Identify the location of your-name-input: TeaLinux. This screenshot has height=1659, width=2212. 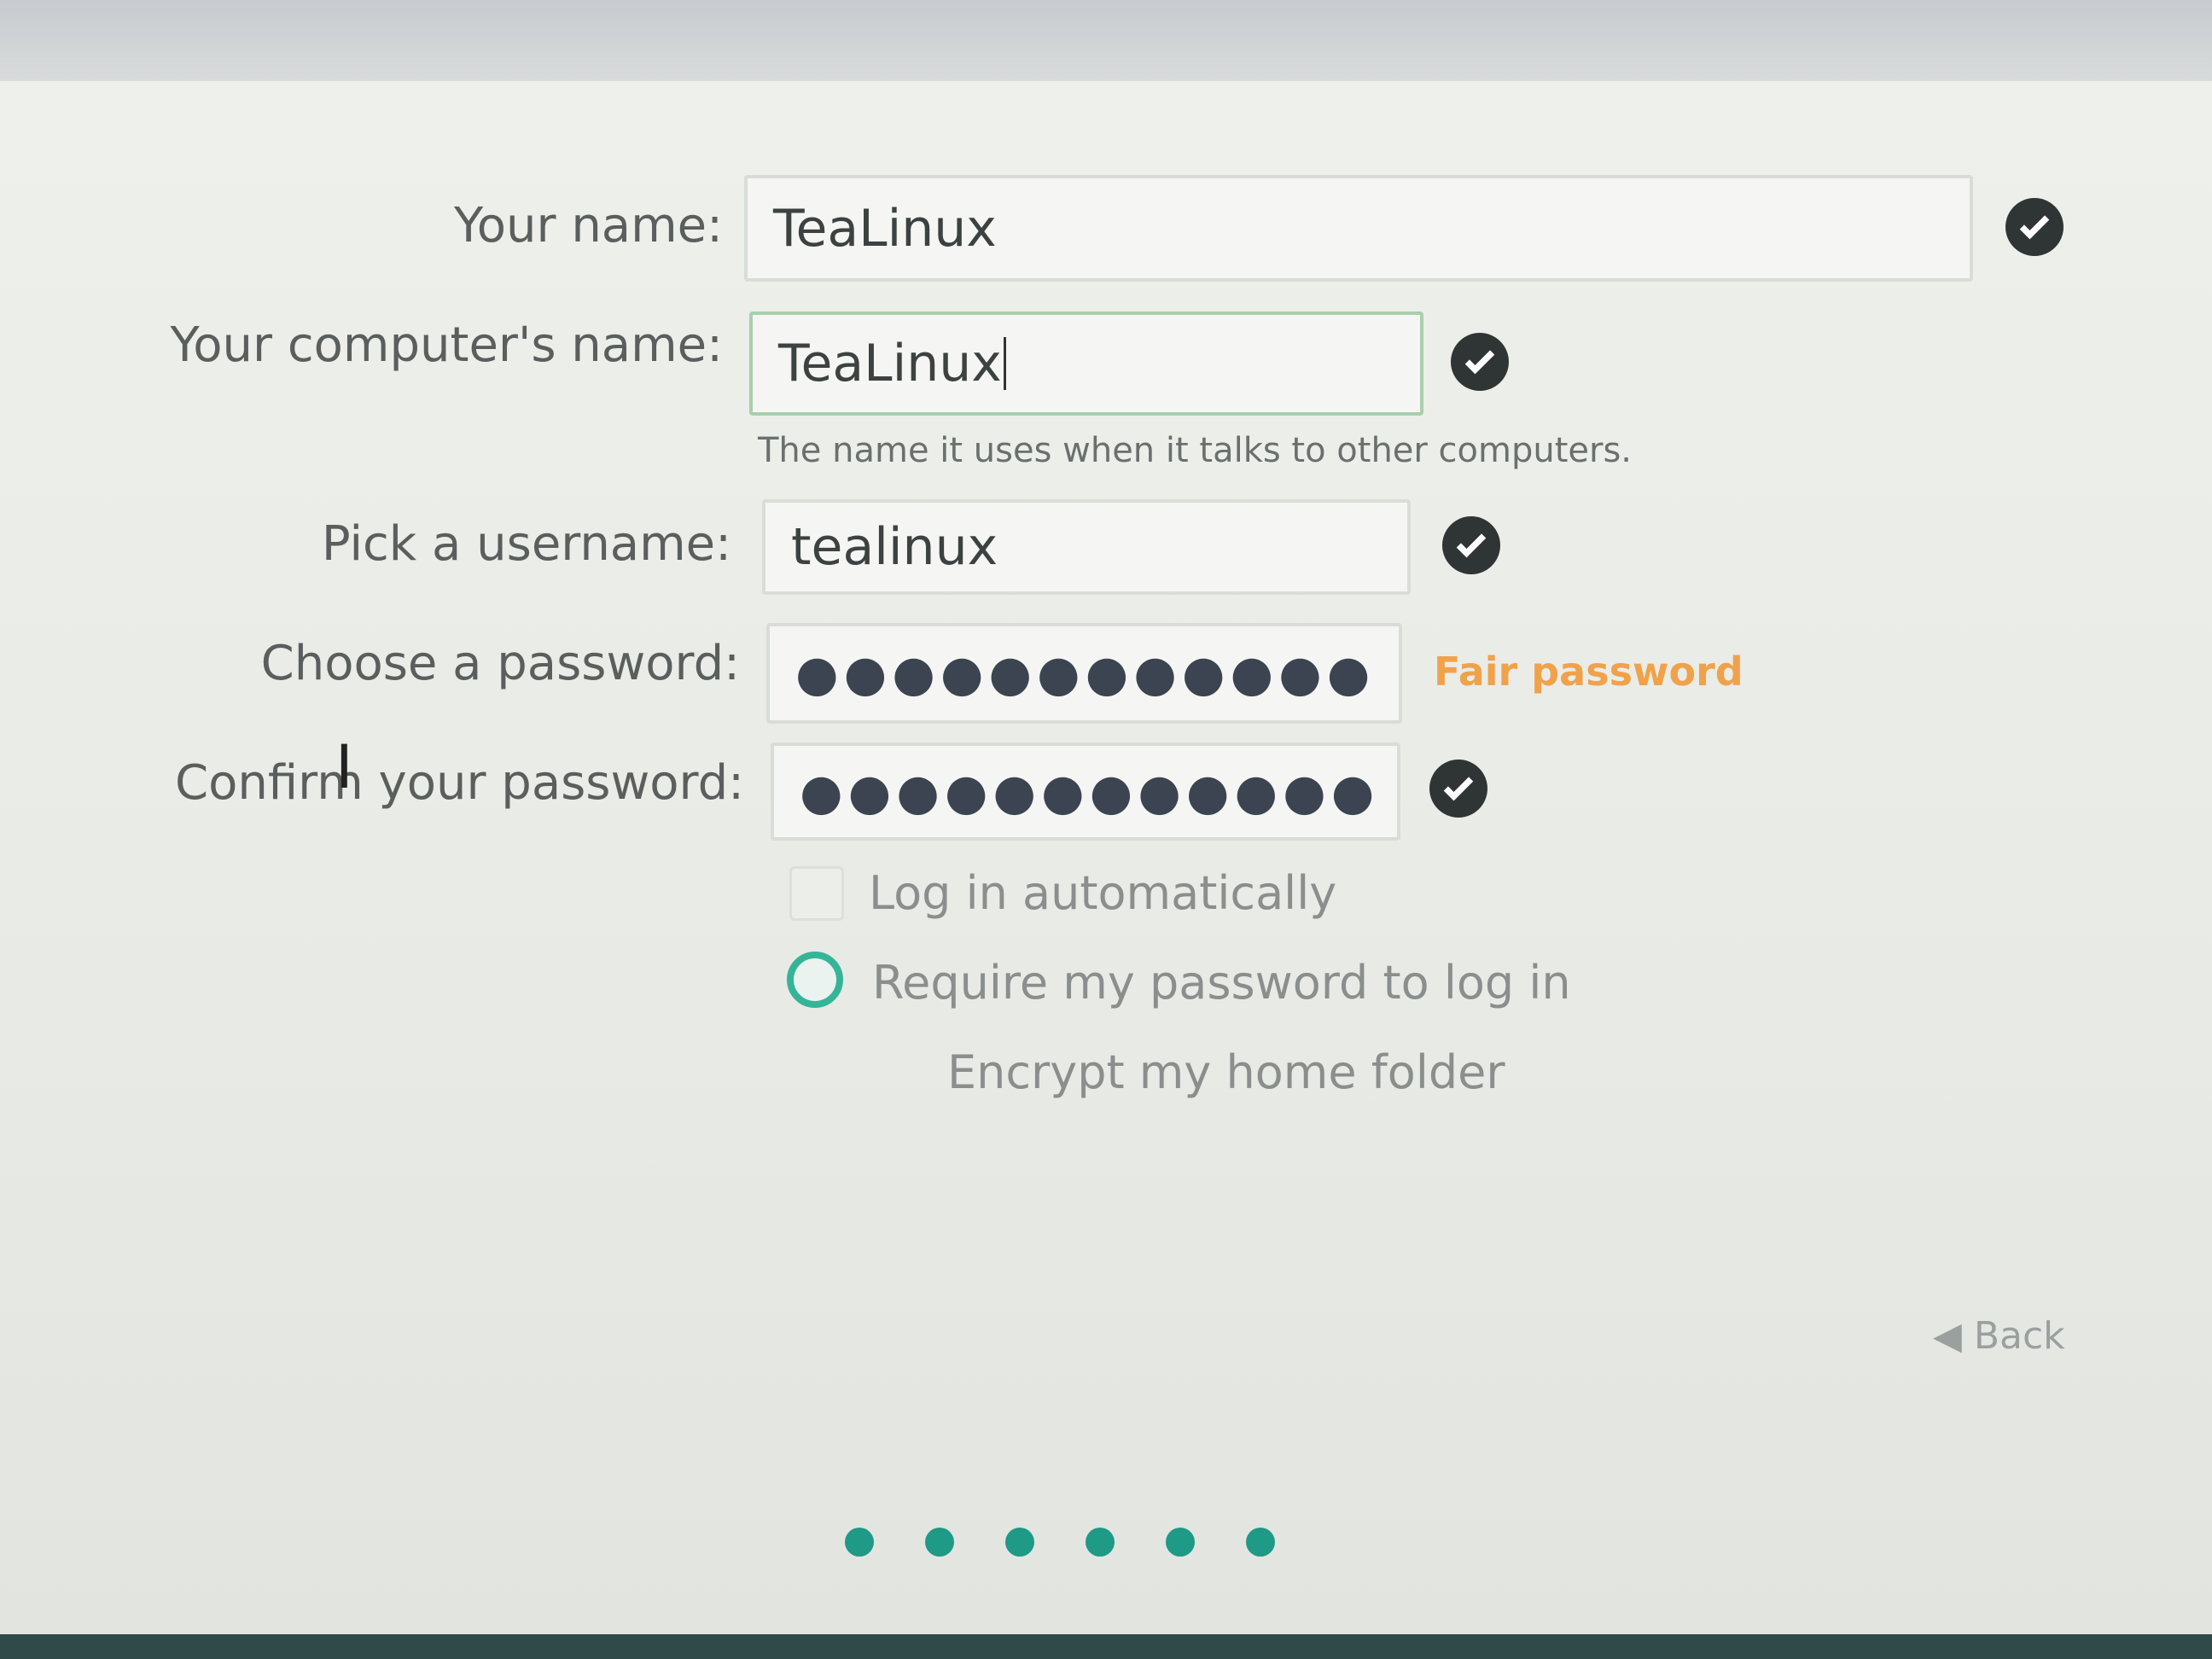
(1358, 228).